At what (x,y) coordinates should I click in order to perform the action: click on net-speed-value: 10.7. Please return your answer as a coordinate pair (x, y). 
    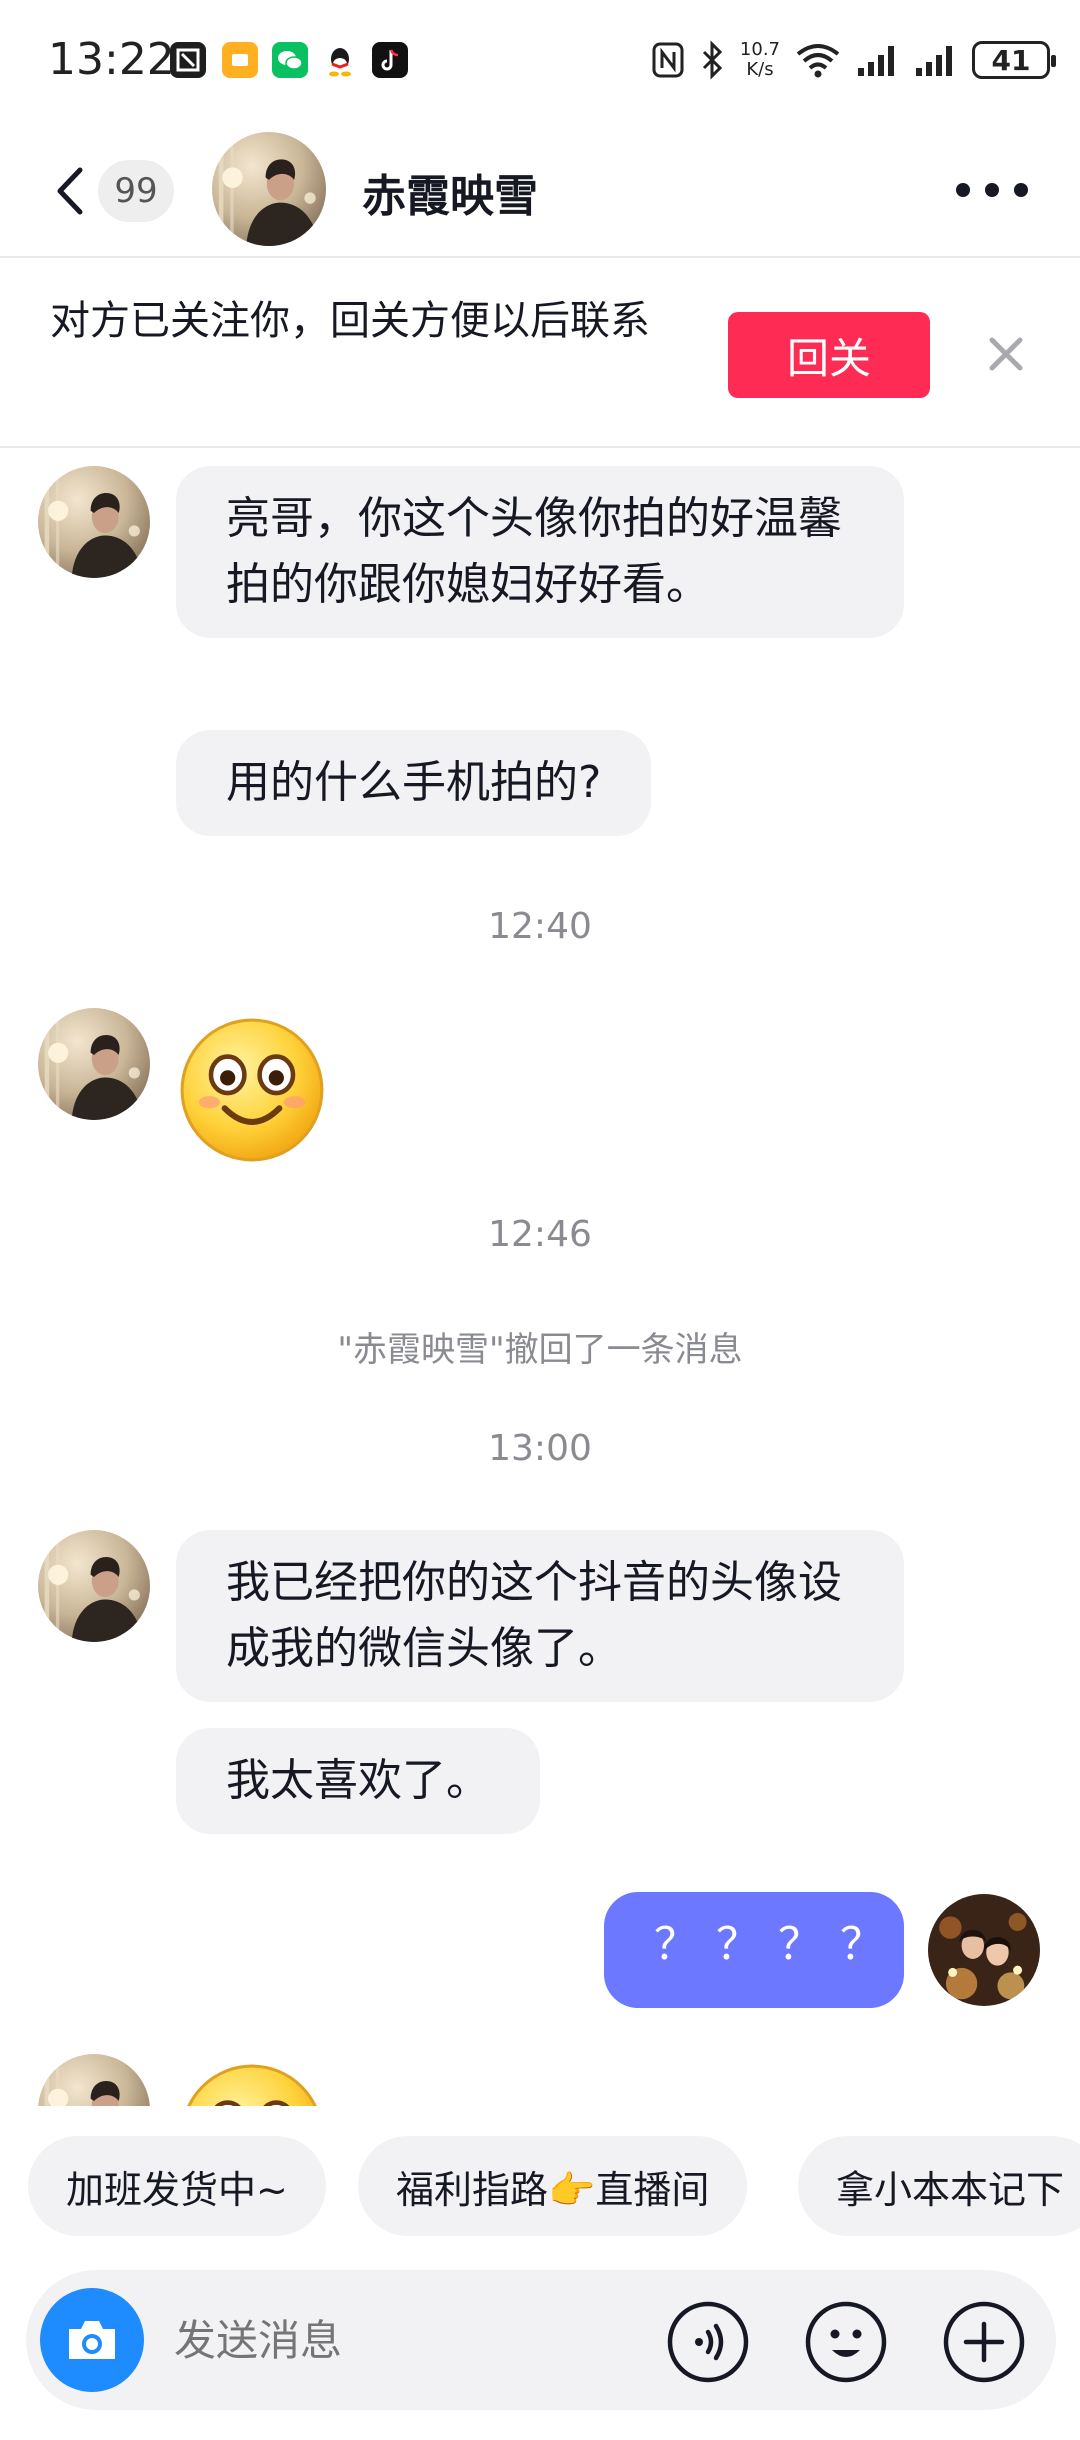
    Looking at the image, I should click on (759, 49).